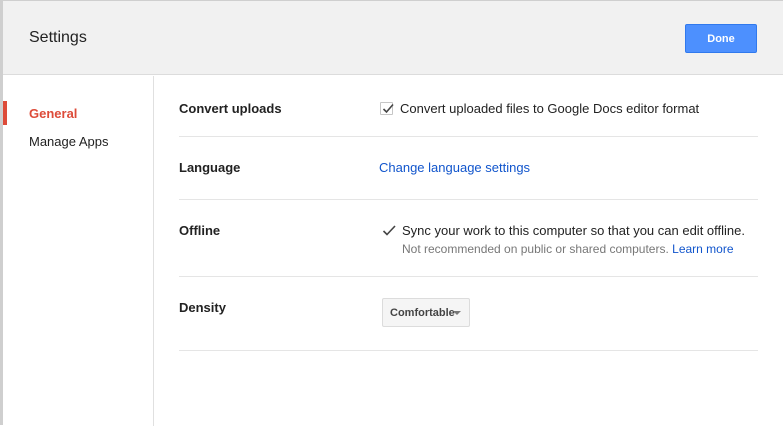 Image resolution: width=783 pixels, height=426 pixels. I want to click on offline-check, so click(389, 230).